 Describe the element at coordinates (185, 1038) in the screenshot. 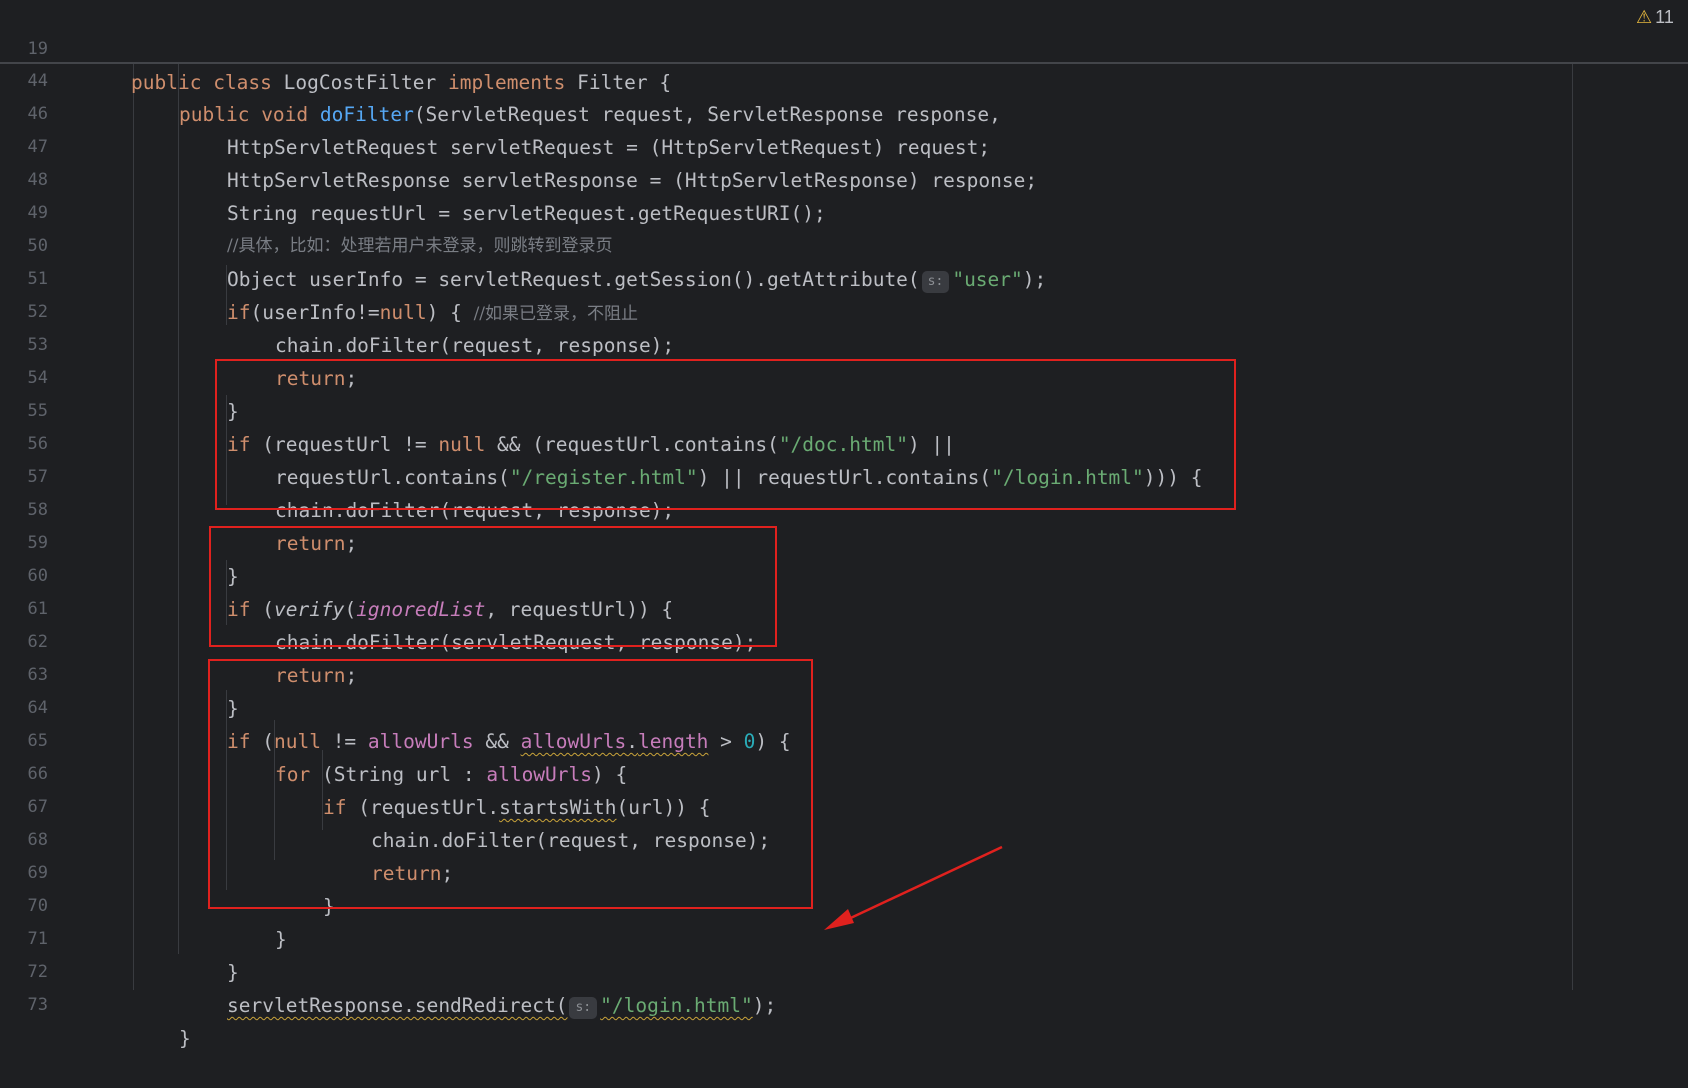

I see `line-code: }` at that location.